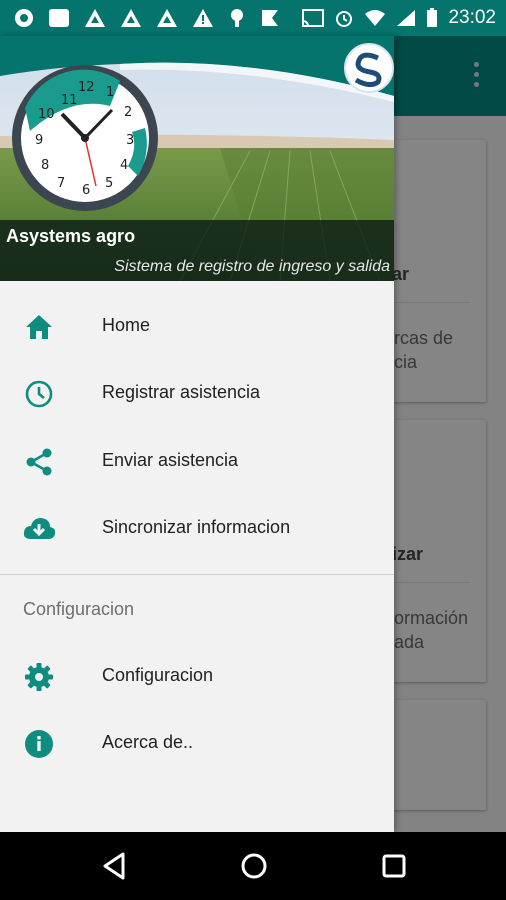  Describe the element at coordinates (59, 18) in the screenshot. I see `image-icon` at that location.